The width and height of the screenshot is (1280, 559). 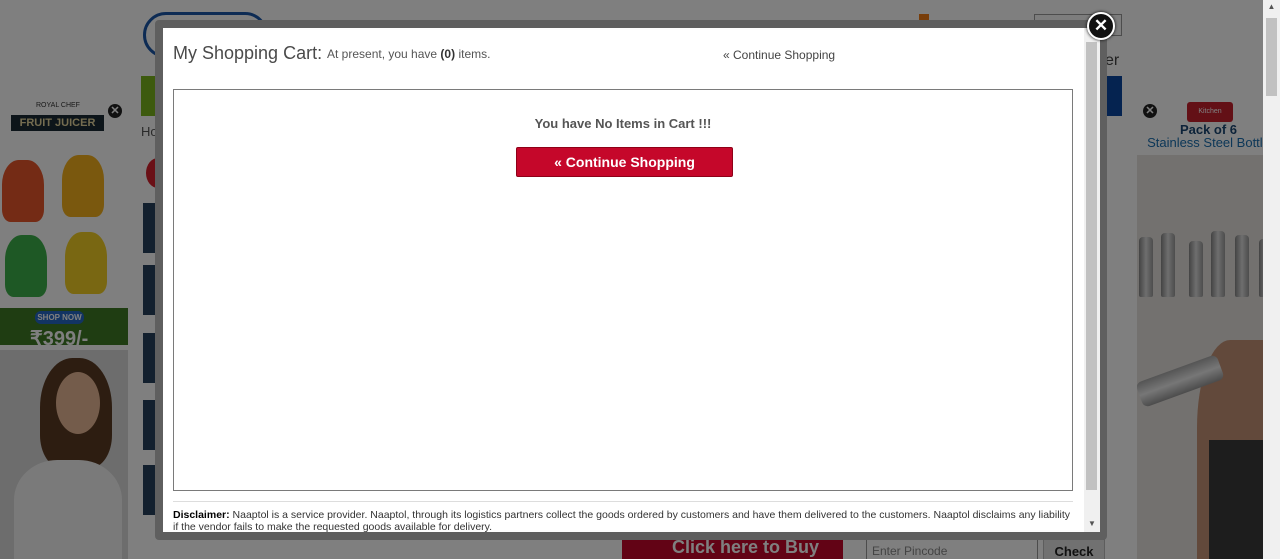 What do you see at coordinates (624, 162) in the screenshot?
I see `continue-shopping-button: « Continue Shopping` at bounding box center [624, 162].